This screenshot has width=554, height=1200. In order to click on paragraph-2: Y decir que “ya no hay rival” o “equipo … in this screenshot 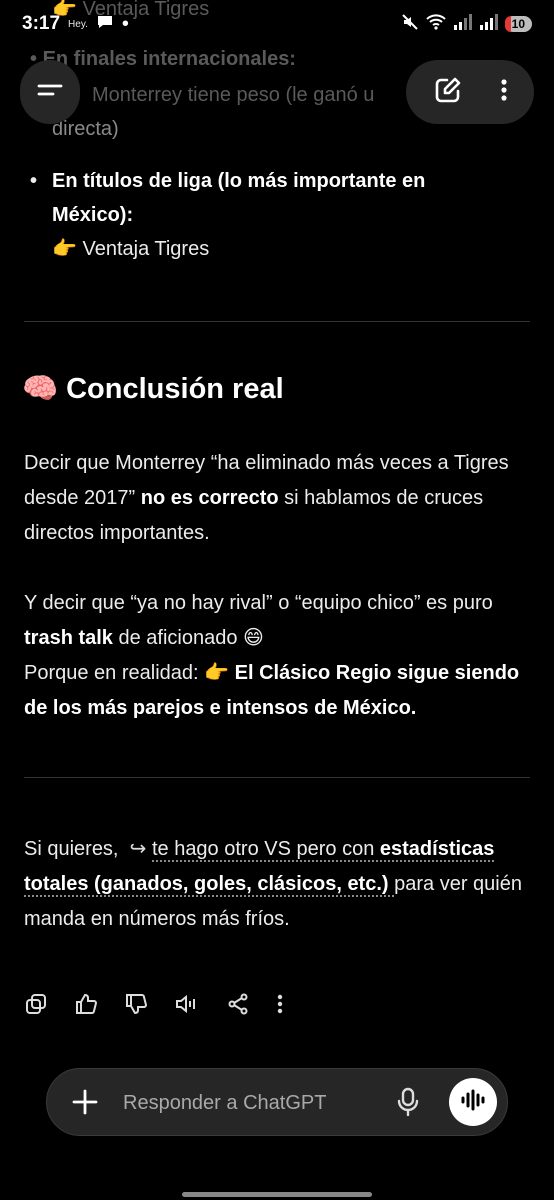, I will do `click(272, 655)`.